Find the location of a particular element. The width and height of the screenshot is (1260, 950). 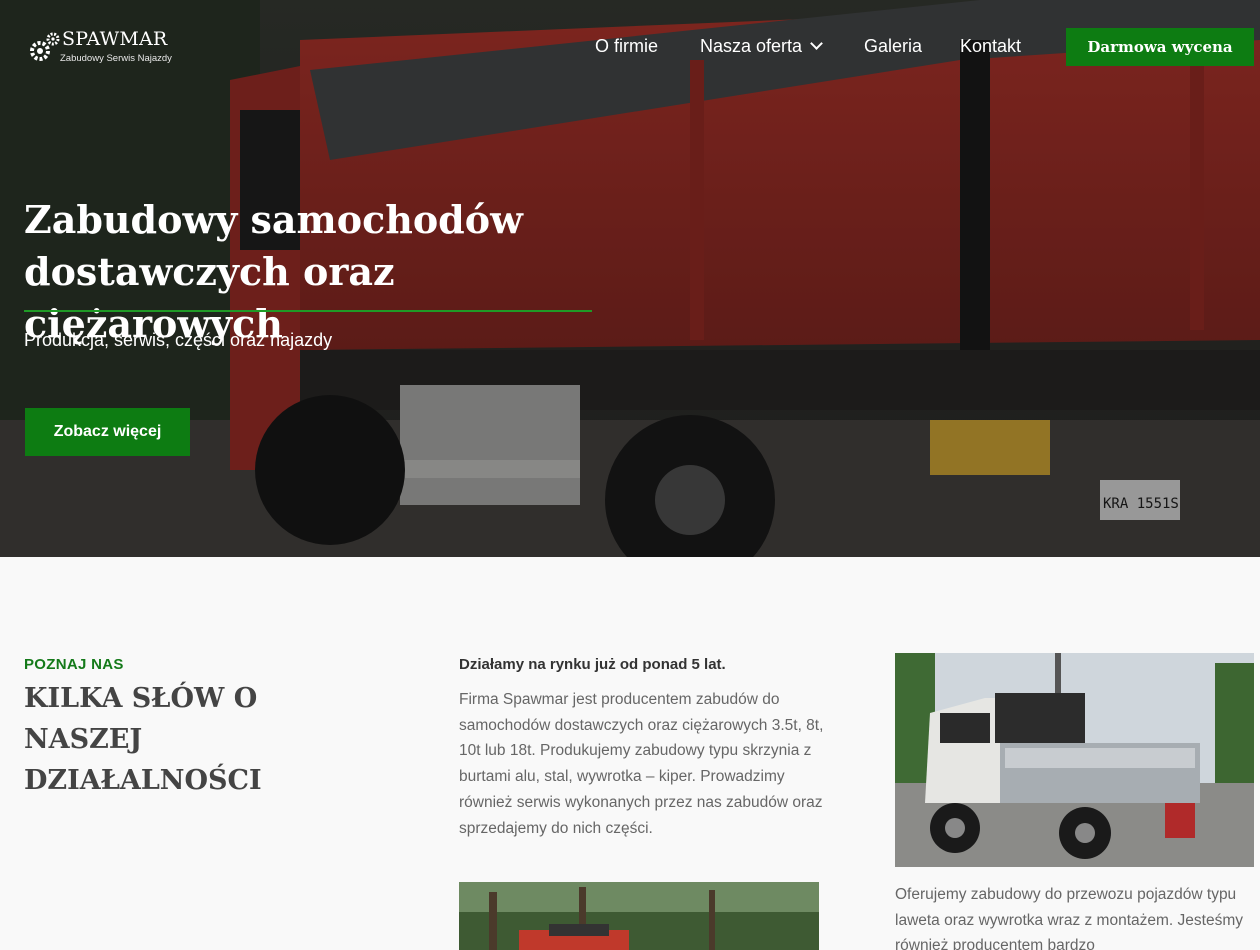

nav-item-kontakt: Kontakt is located at coordinates (990, 46).